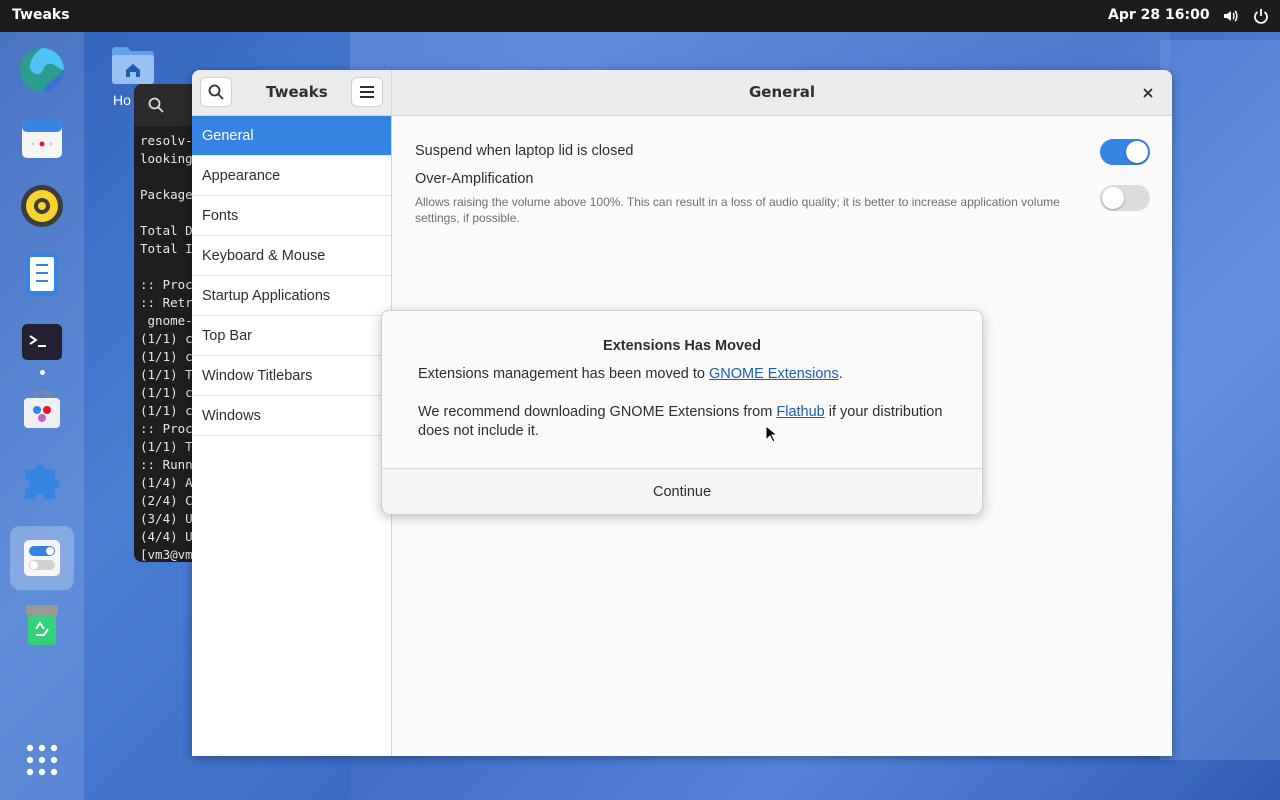 The width and height of the screenshot is (1280, 800). What do you see at coordinates (1220, 400) in the screenshot?
I see `wallpaper-shape` at bounding box center [1220, 400].